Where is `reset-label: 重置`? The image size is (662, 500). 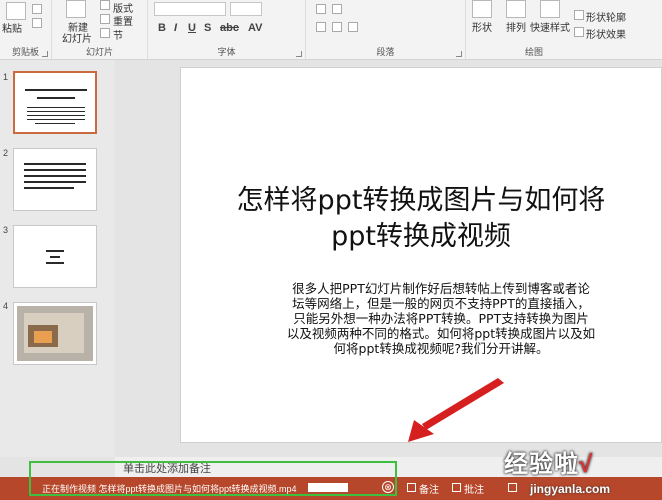
reset-label: 重置 is located at coordinates (123, 20).